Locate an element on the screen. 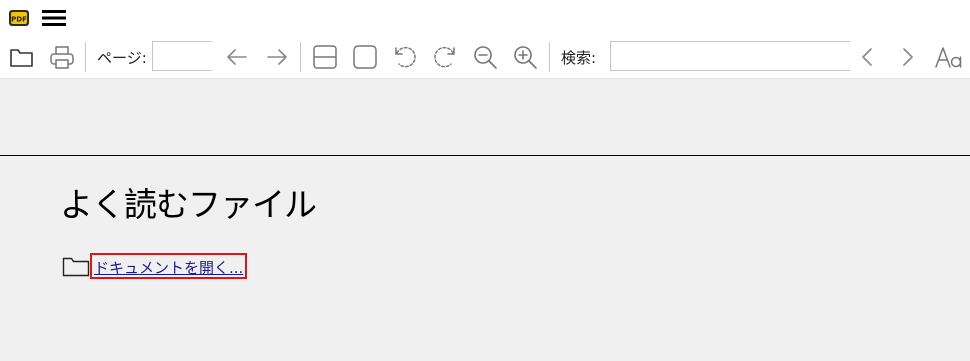 The height and width of the screenshot is (361, 970). rotate-right-icon is located at coordinates (445, 57).